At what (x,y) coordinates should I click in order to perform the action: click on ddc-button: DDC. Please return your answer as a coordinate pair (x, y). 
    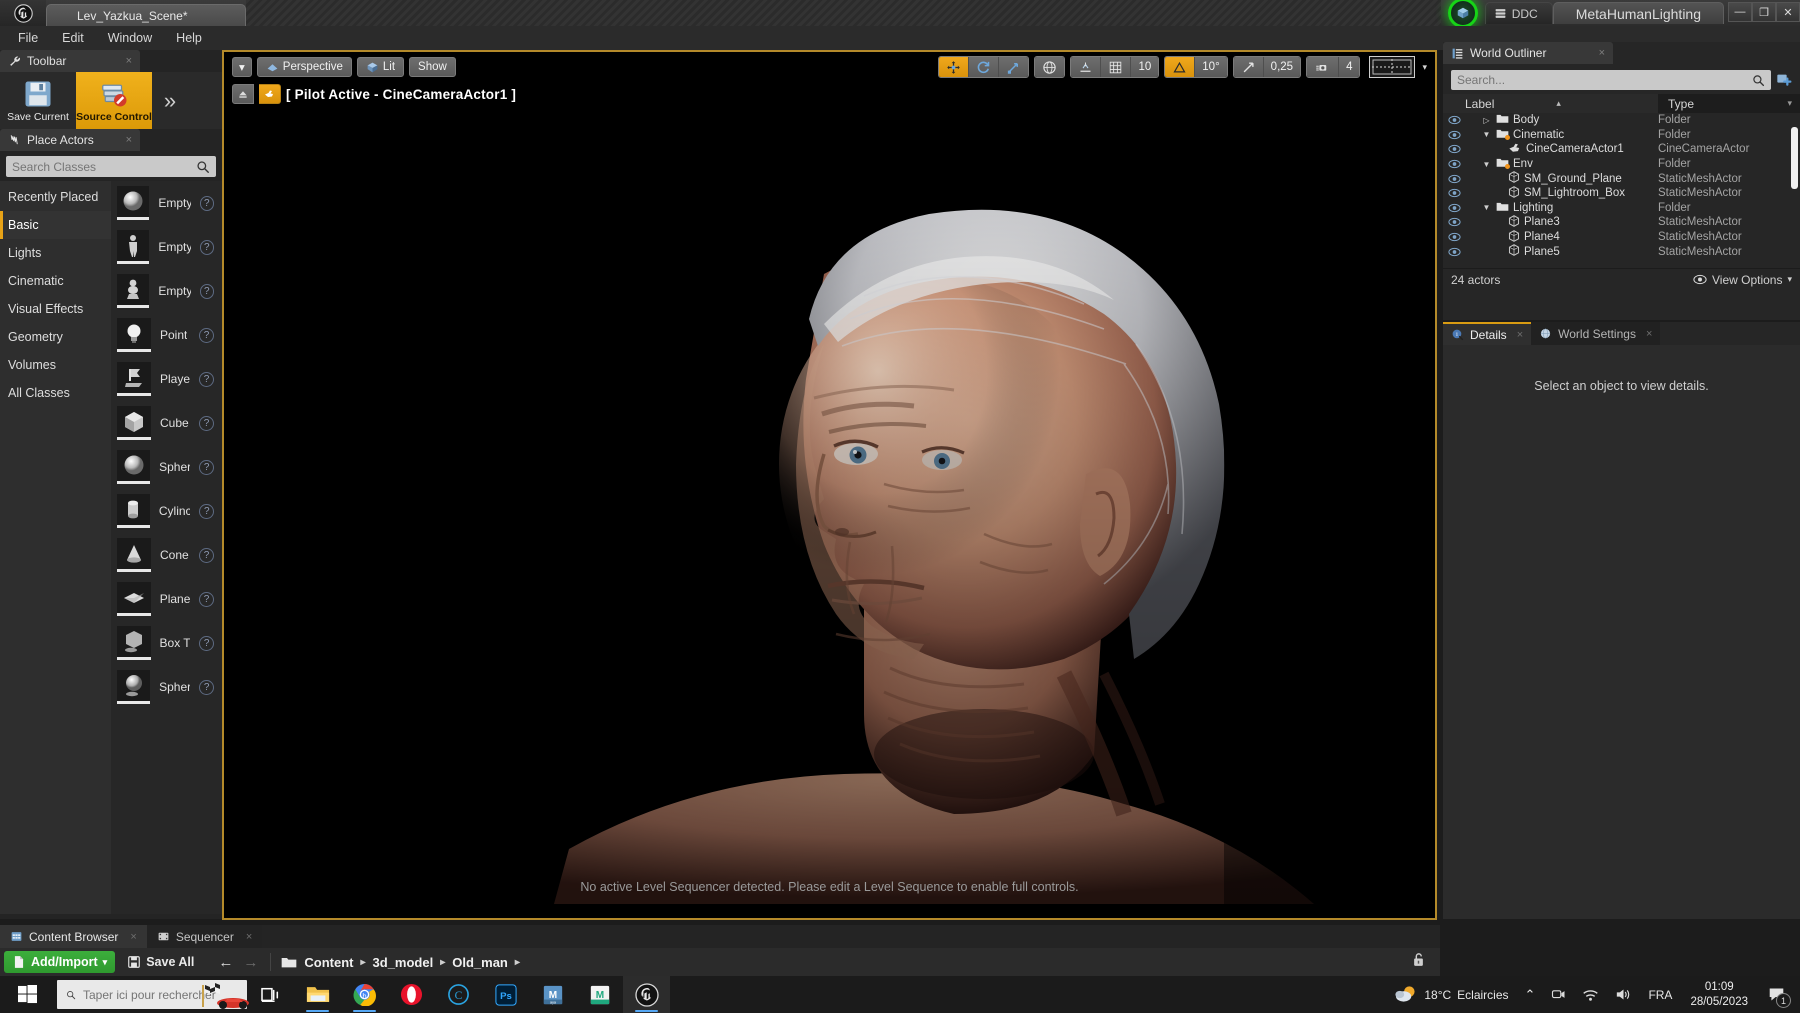
    Looking at the image, I should click on (1518, 13).